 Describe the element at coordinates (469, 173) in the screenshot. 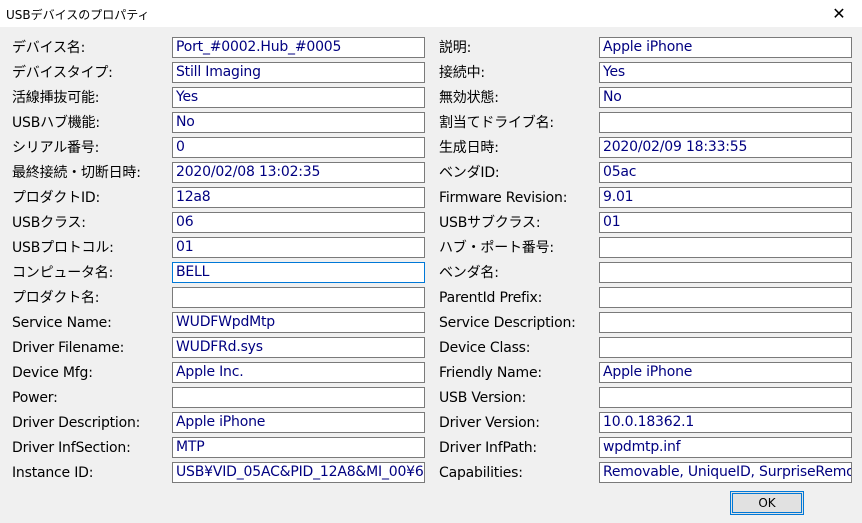

I see `label-vendor-id: ベンダID:` at that location.